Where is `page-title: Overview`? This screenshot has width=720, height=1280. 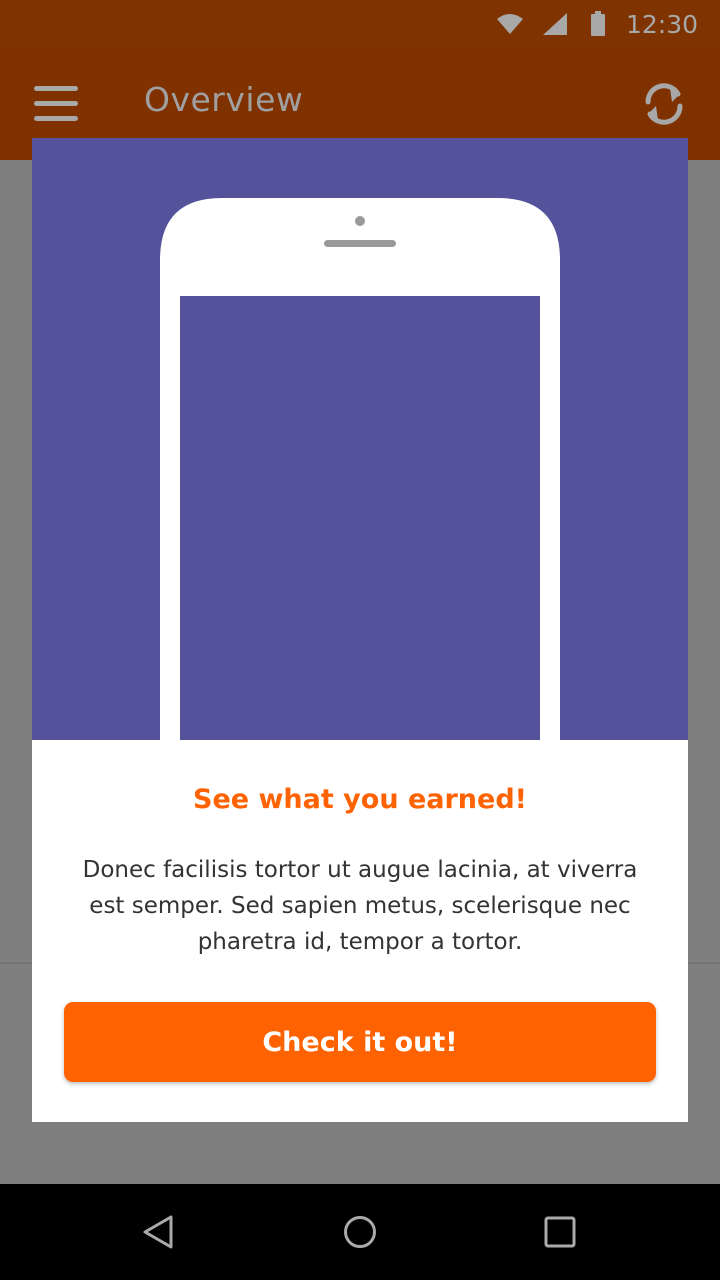
page-title: Overview is located at coordinates (224, 99).